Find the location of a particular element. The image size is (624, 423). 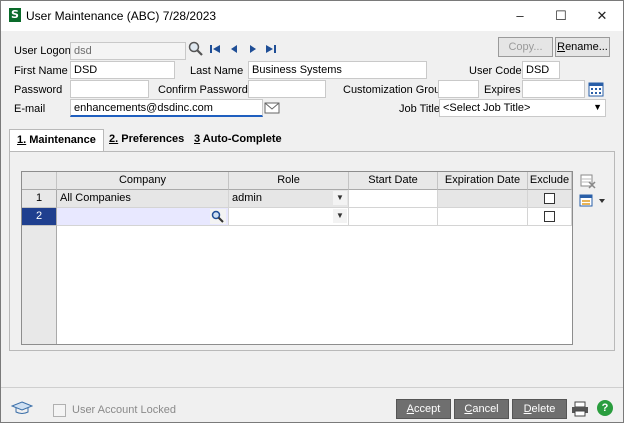

first-name-field: DSD is located at coordinates (122, 70).